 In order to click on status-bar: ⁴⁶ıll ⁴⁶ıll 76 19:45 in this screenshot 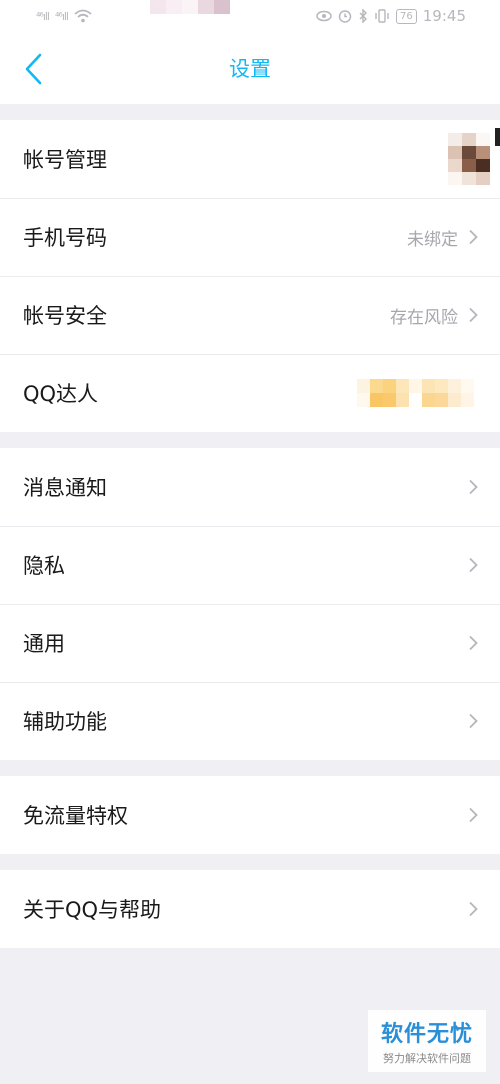, I will do `click(250, 16)`.